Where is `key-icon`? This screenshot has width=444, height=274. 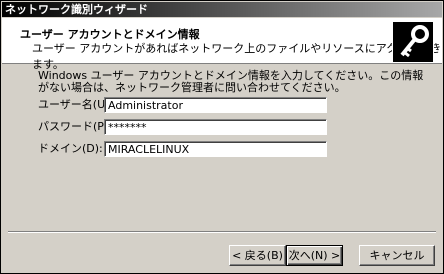
key-icon is located at coordinates (413, 42).